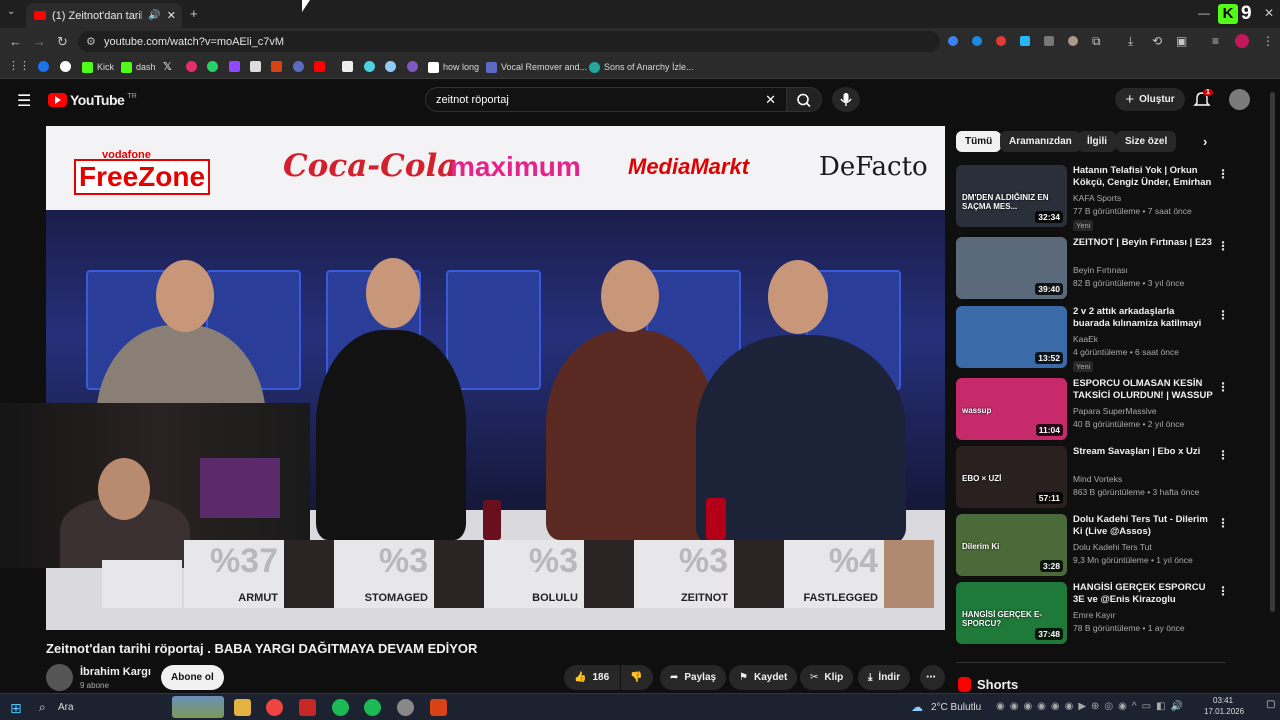 The width and height of the screenshot is (1280, 720). Describe the element at coordinates (59, 677) in the screenshot. I see `channel-avatar` at that location.